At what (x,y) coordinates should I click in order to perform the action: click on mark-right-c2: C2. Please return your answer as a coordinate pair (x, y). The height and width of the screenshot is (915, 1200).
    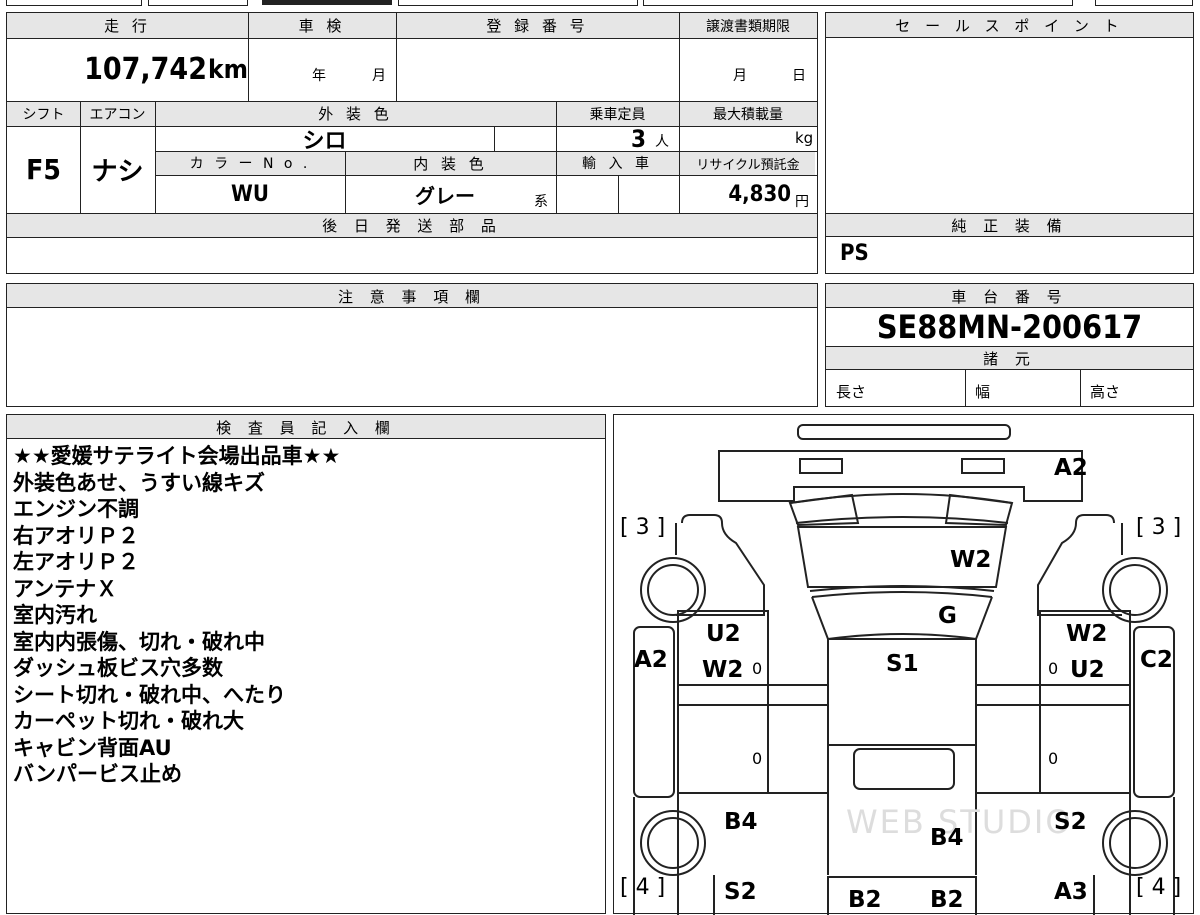
    Looking at the image, I should click on (1156, 660).